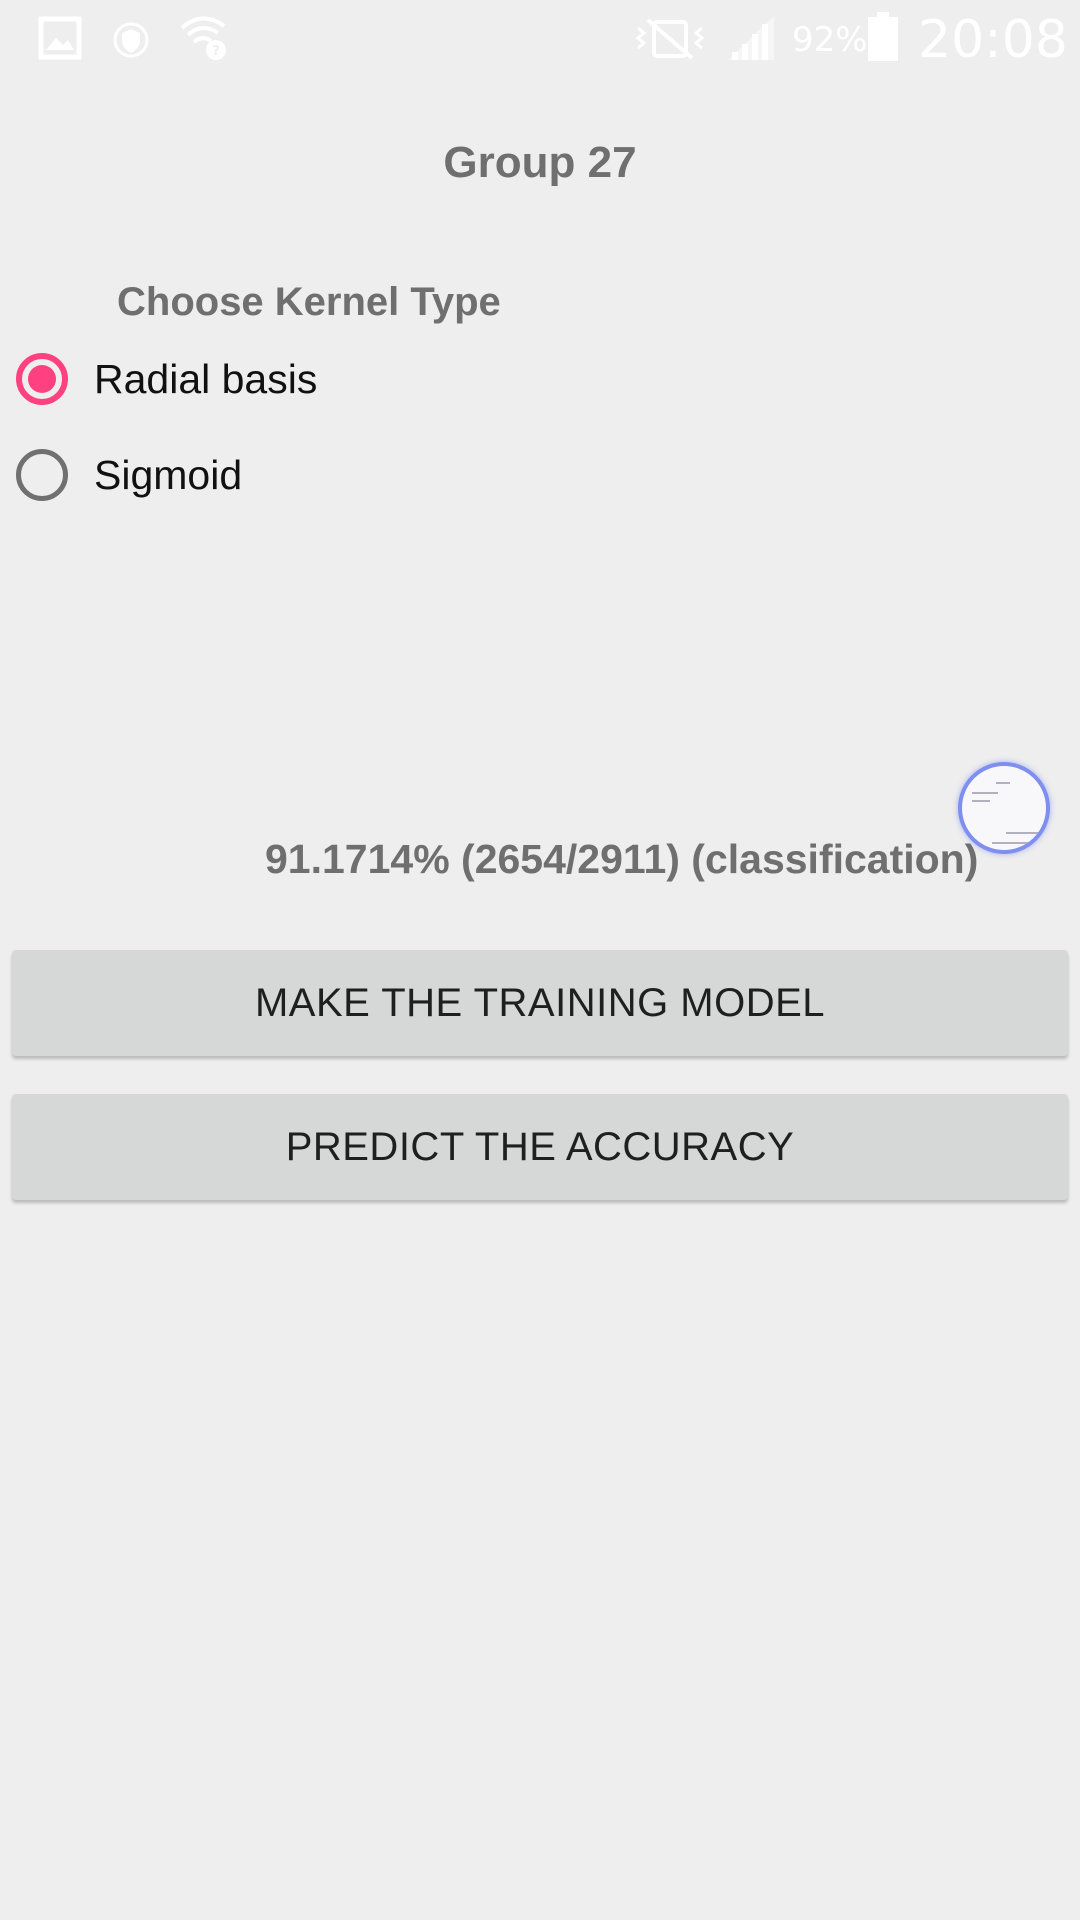  What do you see at coordinates (131, 40) in the screenshot?
I see `shield-icon` at bounding box center [131, 40].